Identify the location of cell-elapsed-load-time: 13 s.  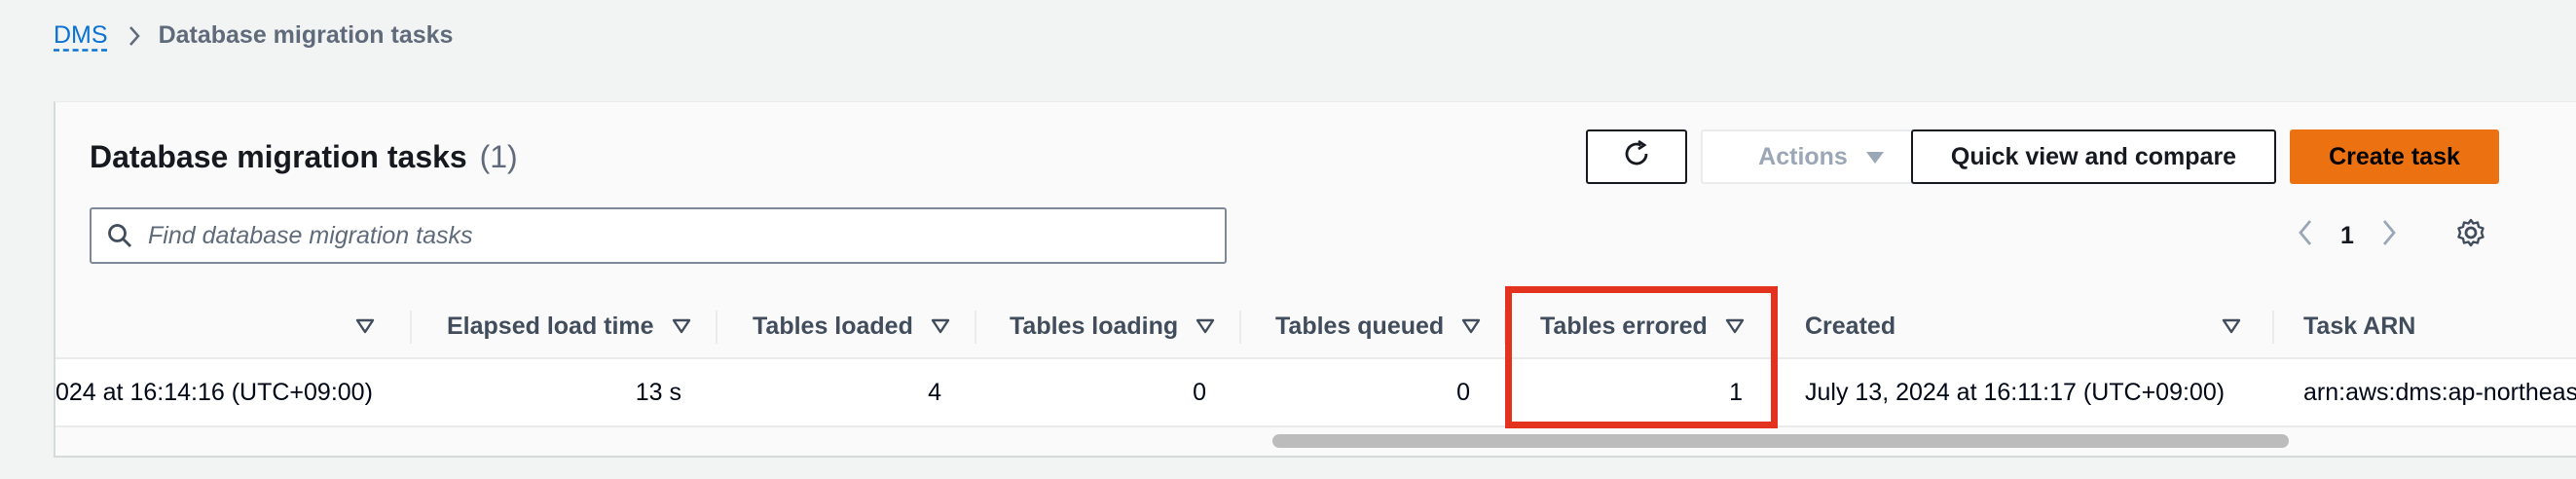
(658, 392).